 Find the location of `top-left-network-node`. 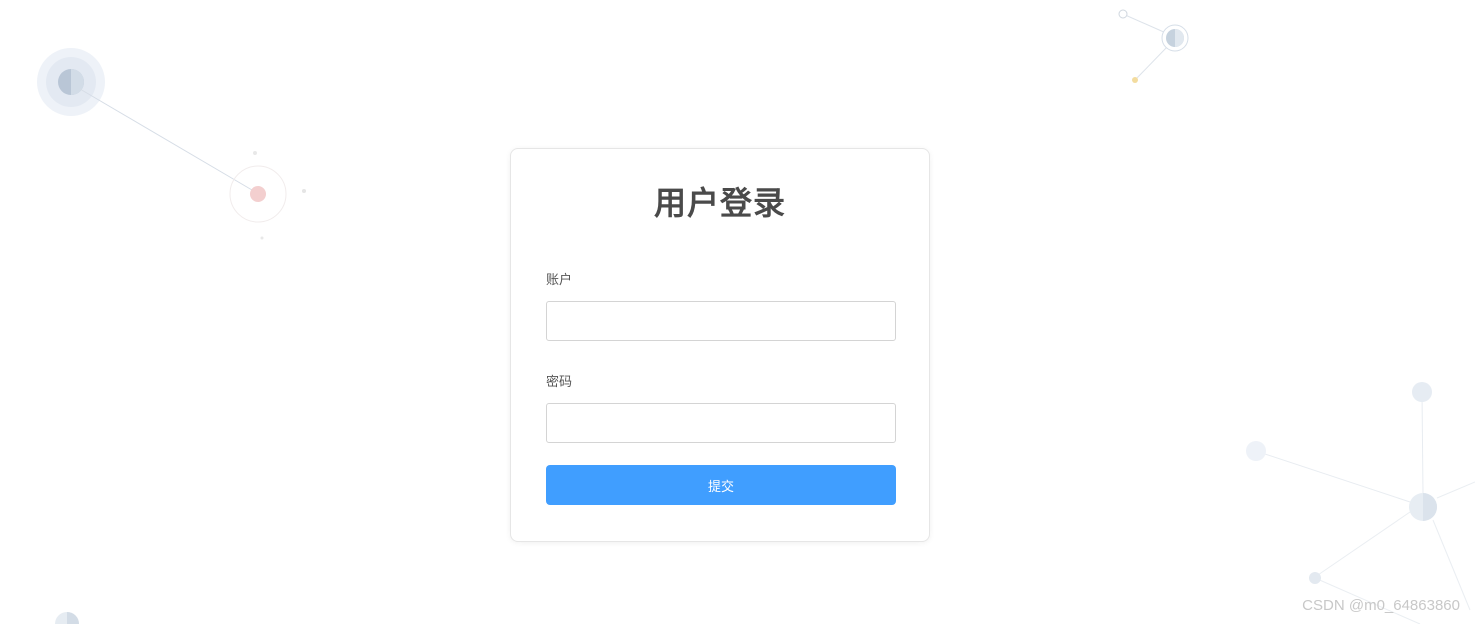

top-left-network-node is located at coordinates (145, 119).